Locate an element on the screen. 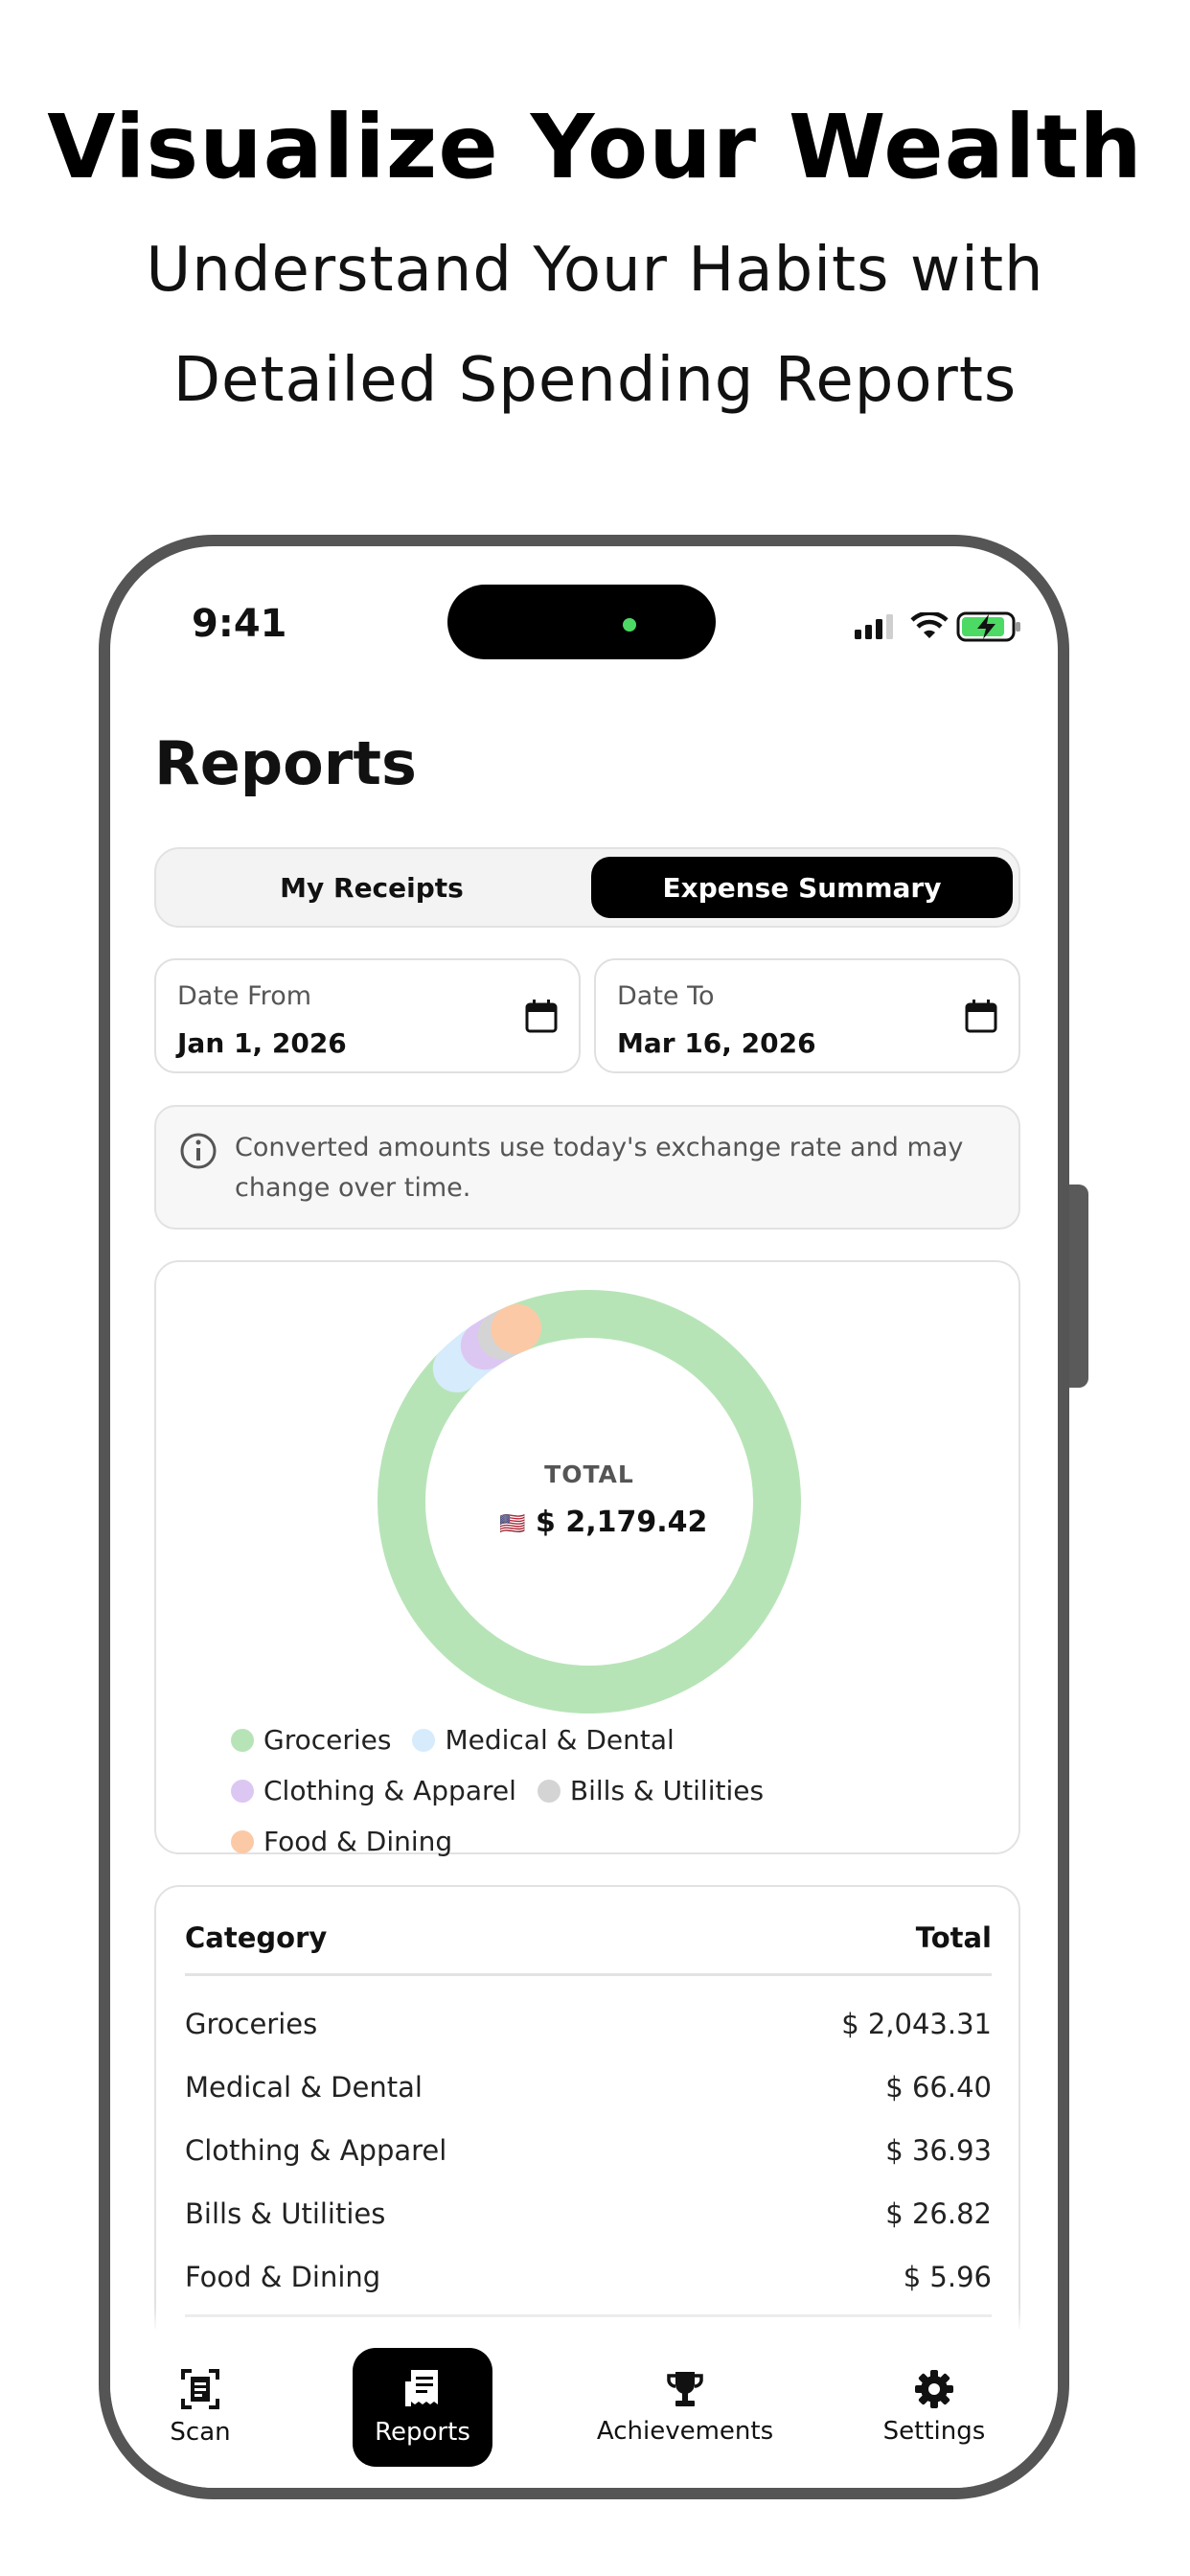 The width and height of the screenshot is (1190, 2576). promo-subline-2: Detailed Spending Reports is located at coordinates (595, 380).